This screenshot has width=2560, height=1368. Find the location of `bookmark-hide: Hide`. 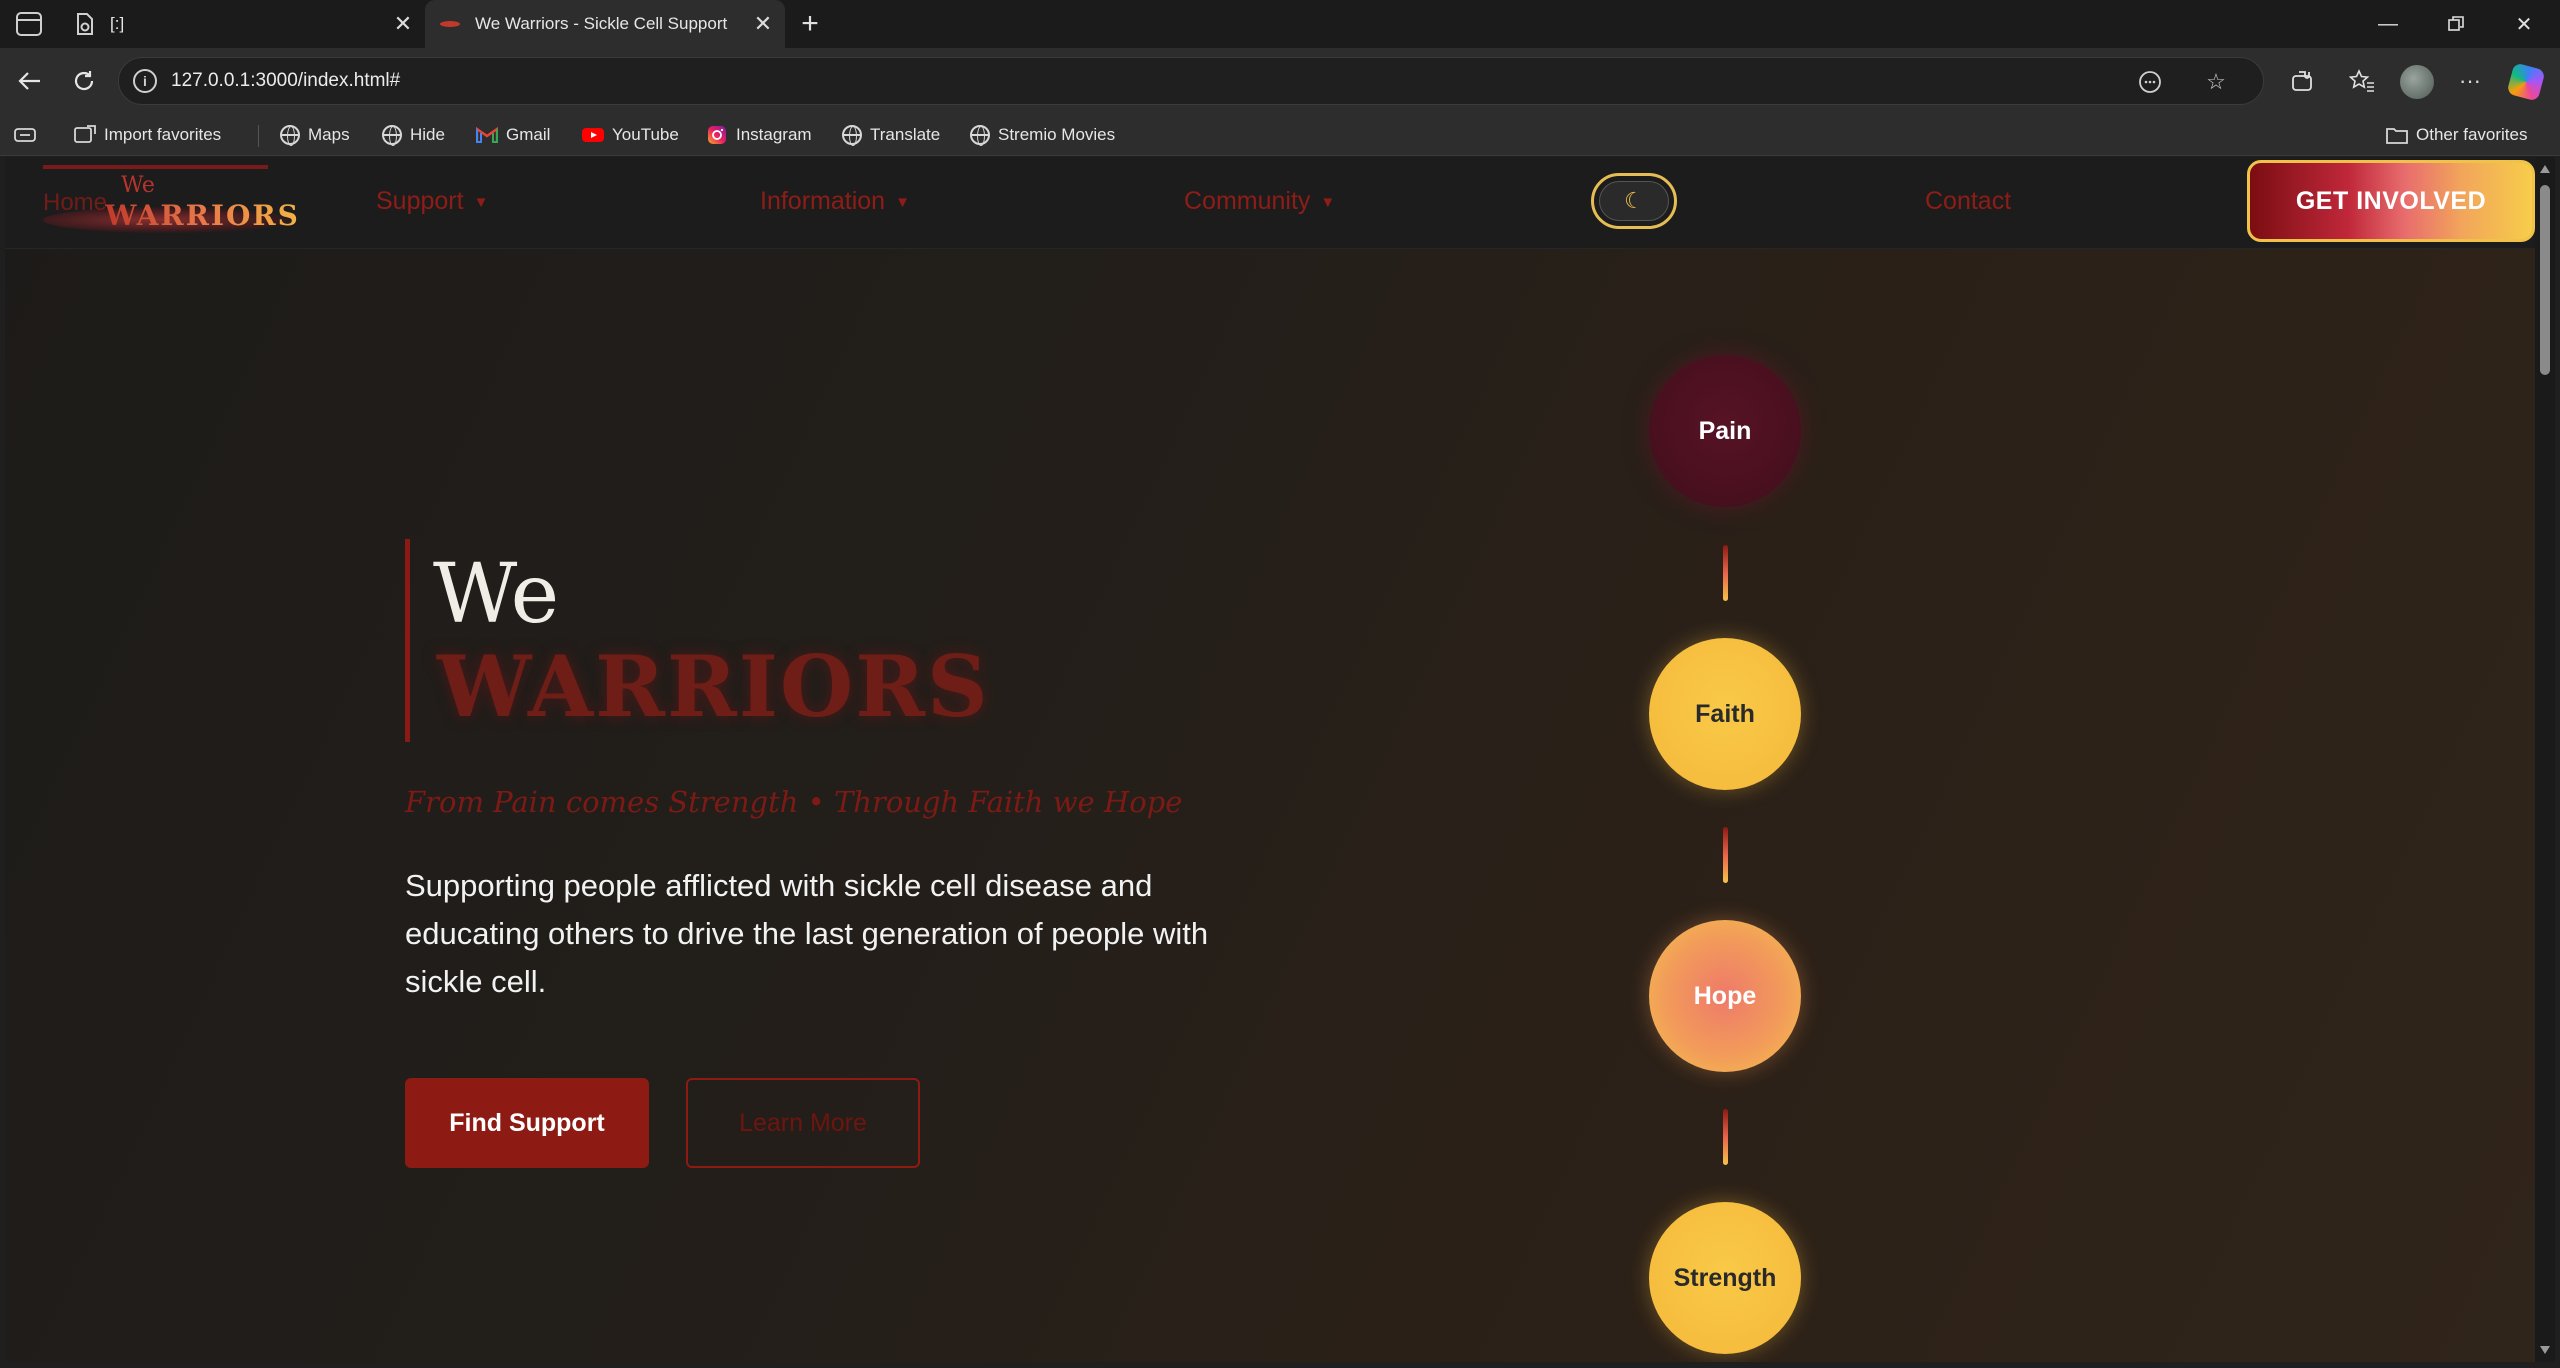

bookmark-hide: Hide is located at coordinates (413, 135).